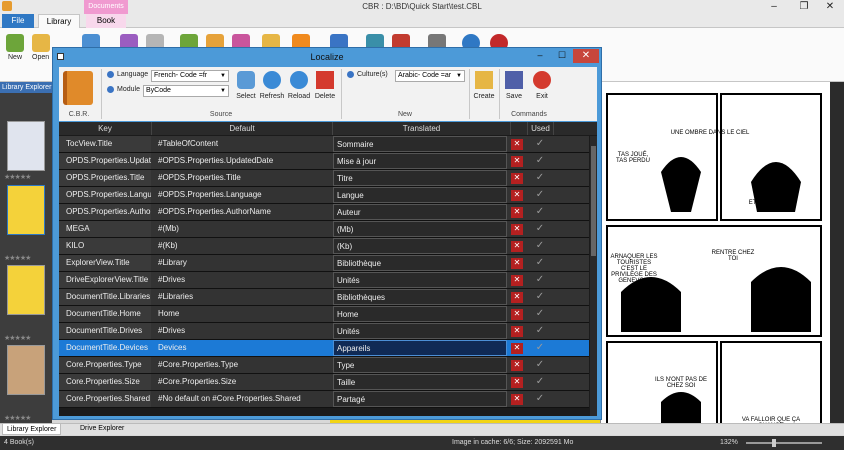 Image resolution: width=844 pixels, height=450 pixels. Describe the element at coordinates (586, 56) in the screenshot. I see `dialog-close-button: ✕` at that location.